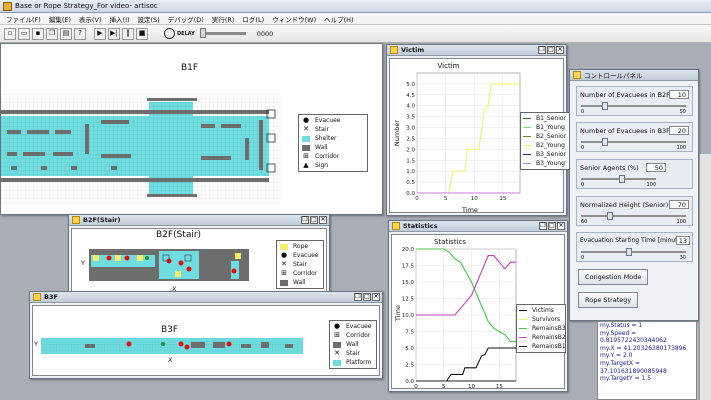 This screenshot has height=400, width=711. What do you see at coordinates (625, 131) in the screenshot?
I see `slider-label: Number of Evacuees in B3F` at bounding box center [625, 131].